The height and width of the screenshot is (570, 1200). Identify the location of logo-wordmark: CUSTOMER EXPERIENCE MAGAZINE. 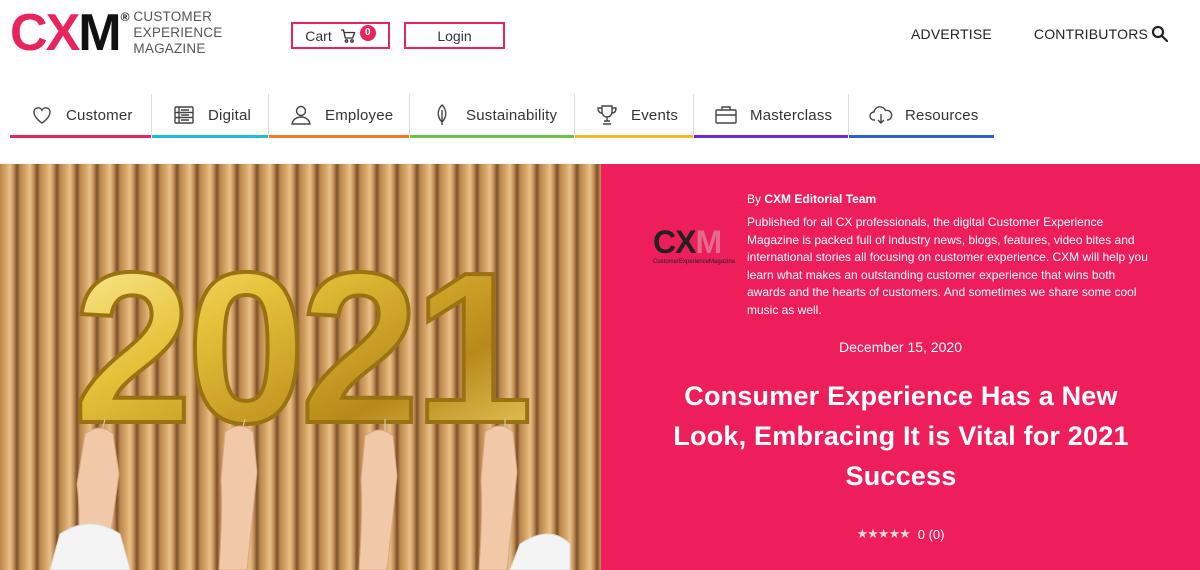
(177, 33).